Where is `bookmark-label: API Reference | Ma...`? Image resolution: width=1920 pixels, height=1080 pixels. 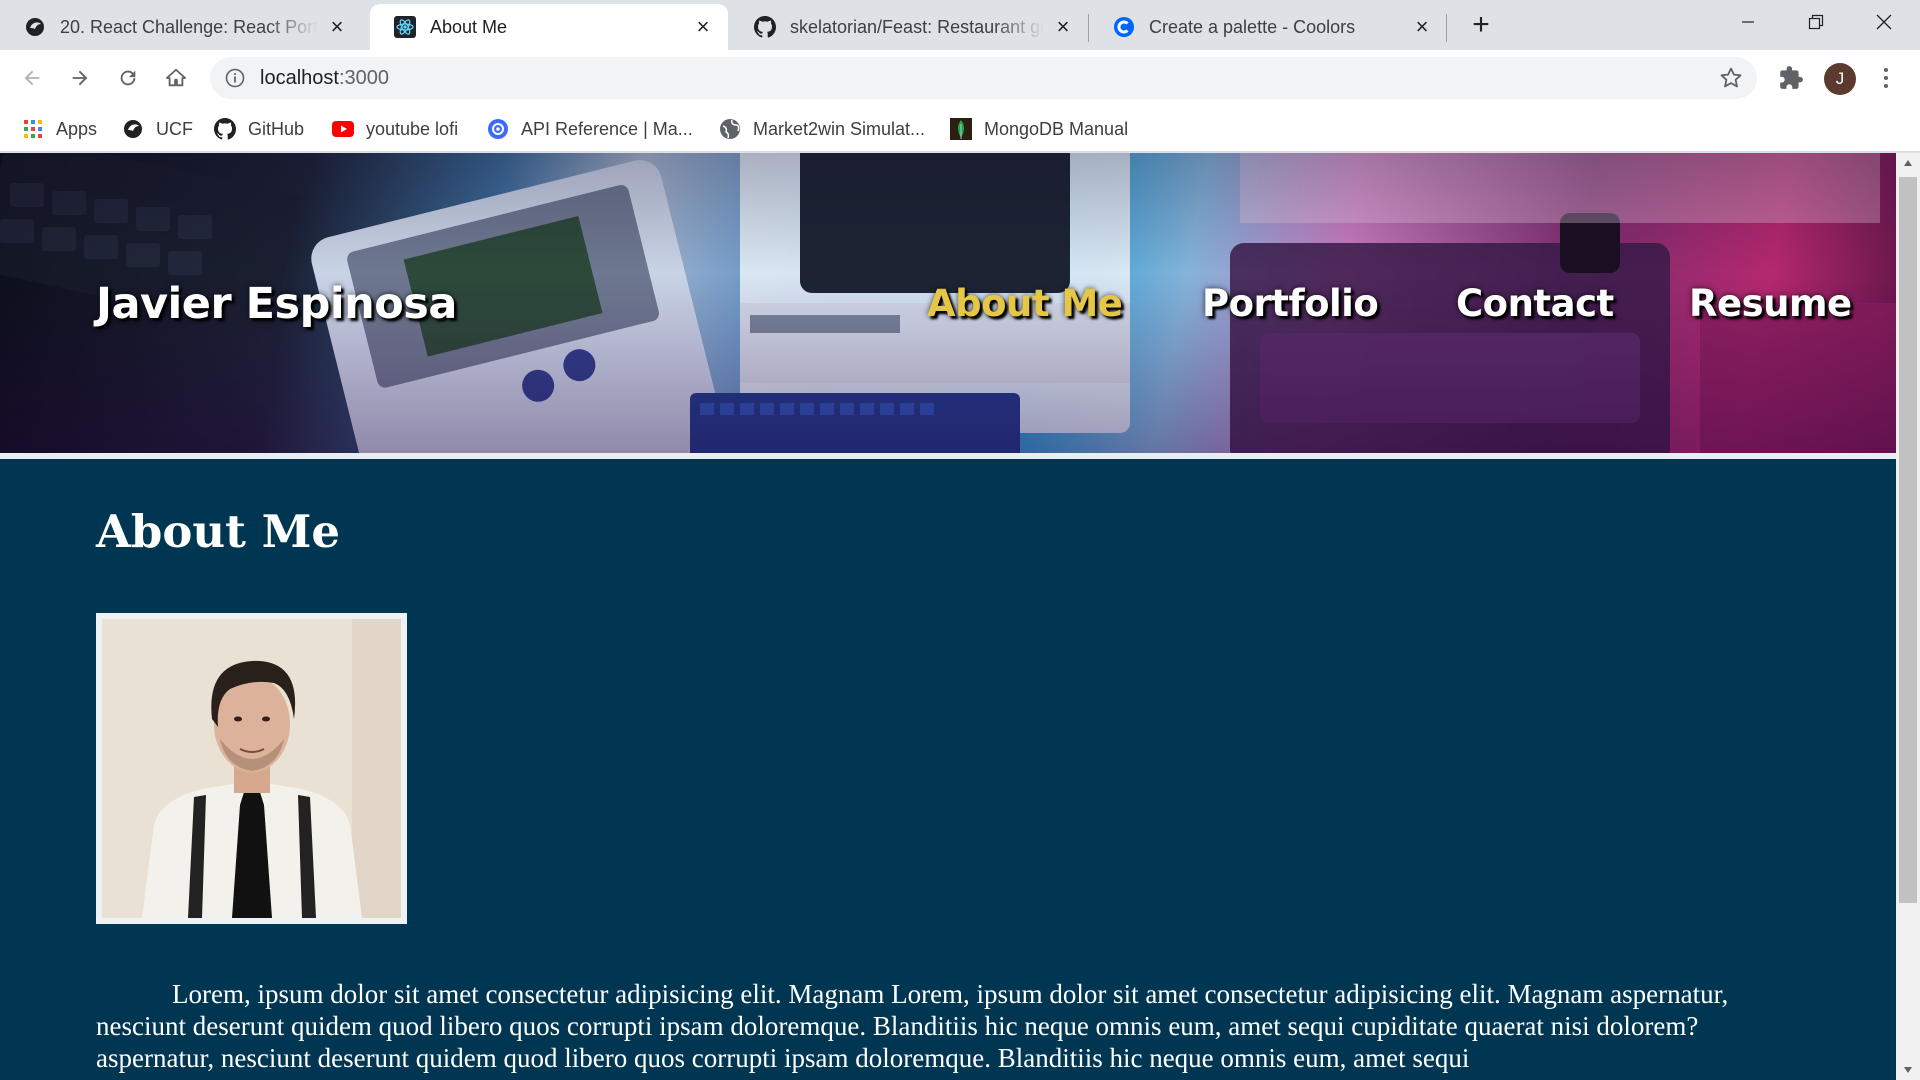
bookmark-label: API Reference | Ma... is located at coordinates (607, 128).